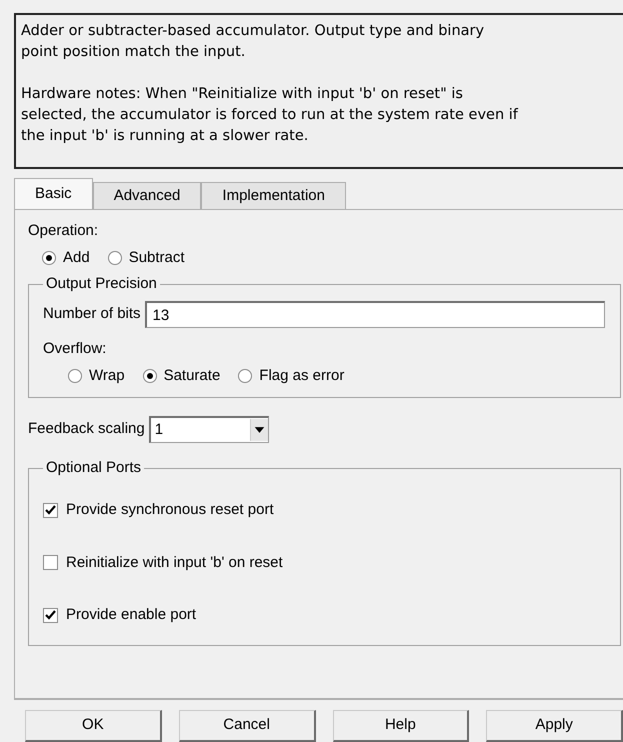  I want to click on group-title: Optional Ports, so click(93, 468).